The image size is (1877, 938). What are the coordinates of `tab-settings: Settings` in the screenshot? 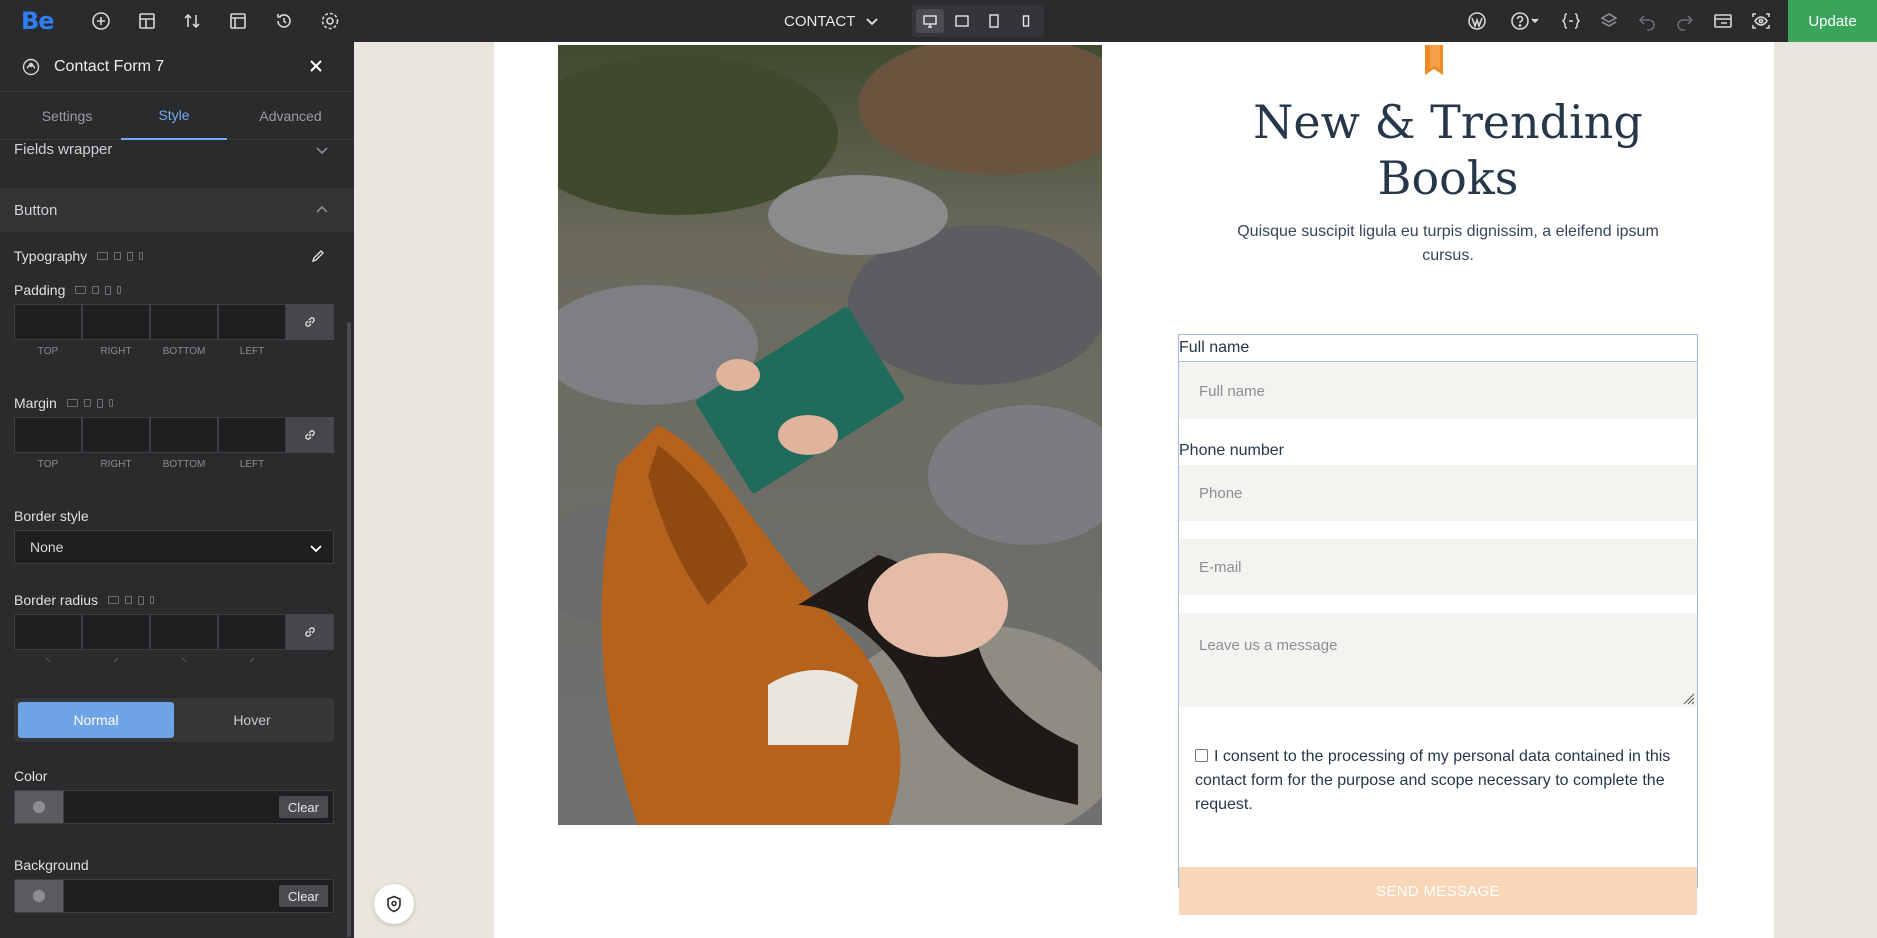 It's located at (67, 116).